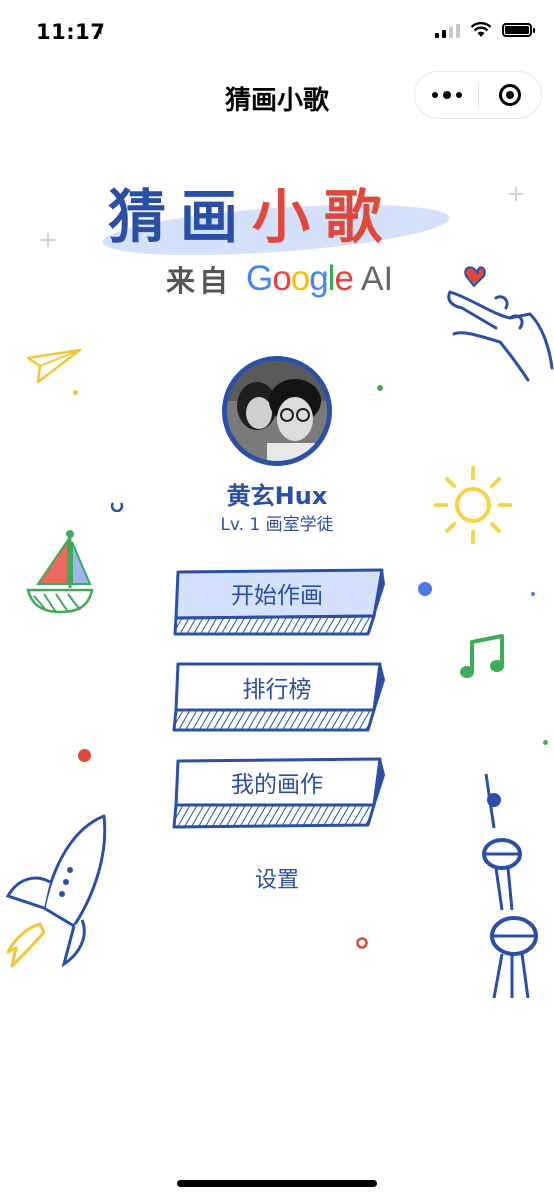 This screenshot has height=1200, width=554. I want to click on home-indicator, so click(277, 1183).